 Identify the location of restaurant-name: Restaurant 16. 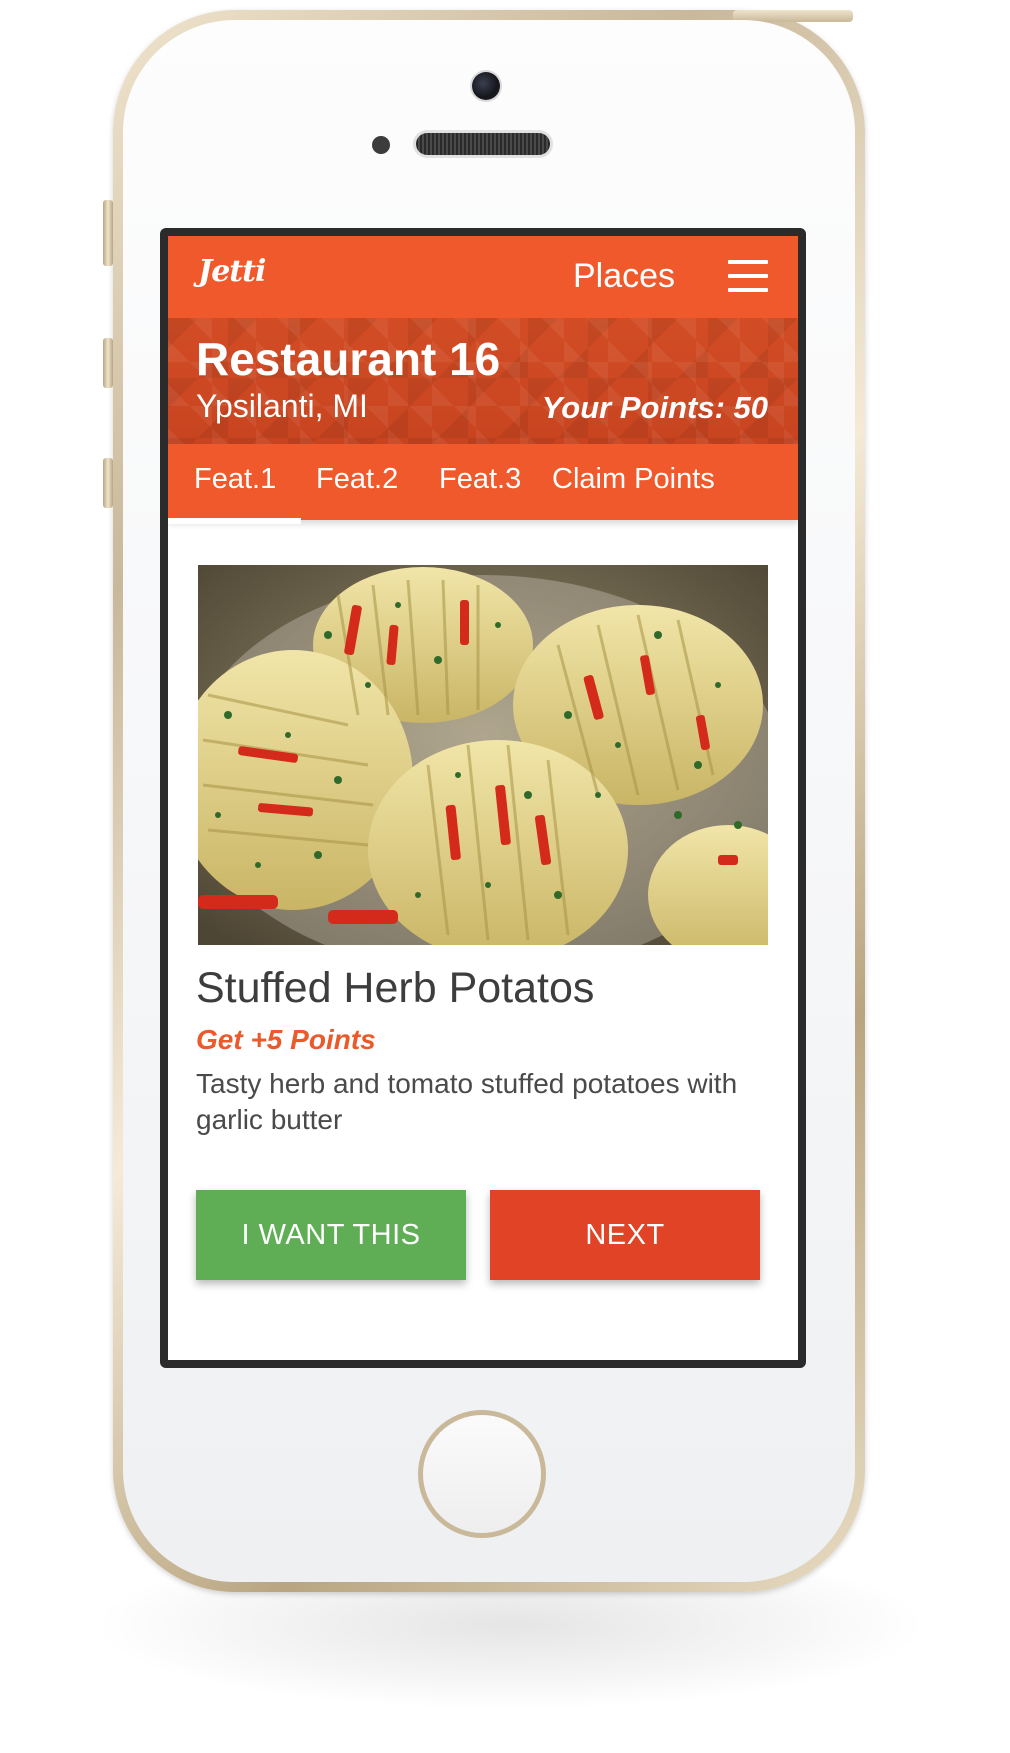
(348, 359).